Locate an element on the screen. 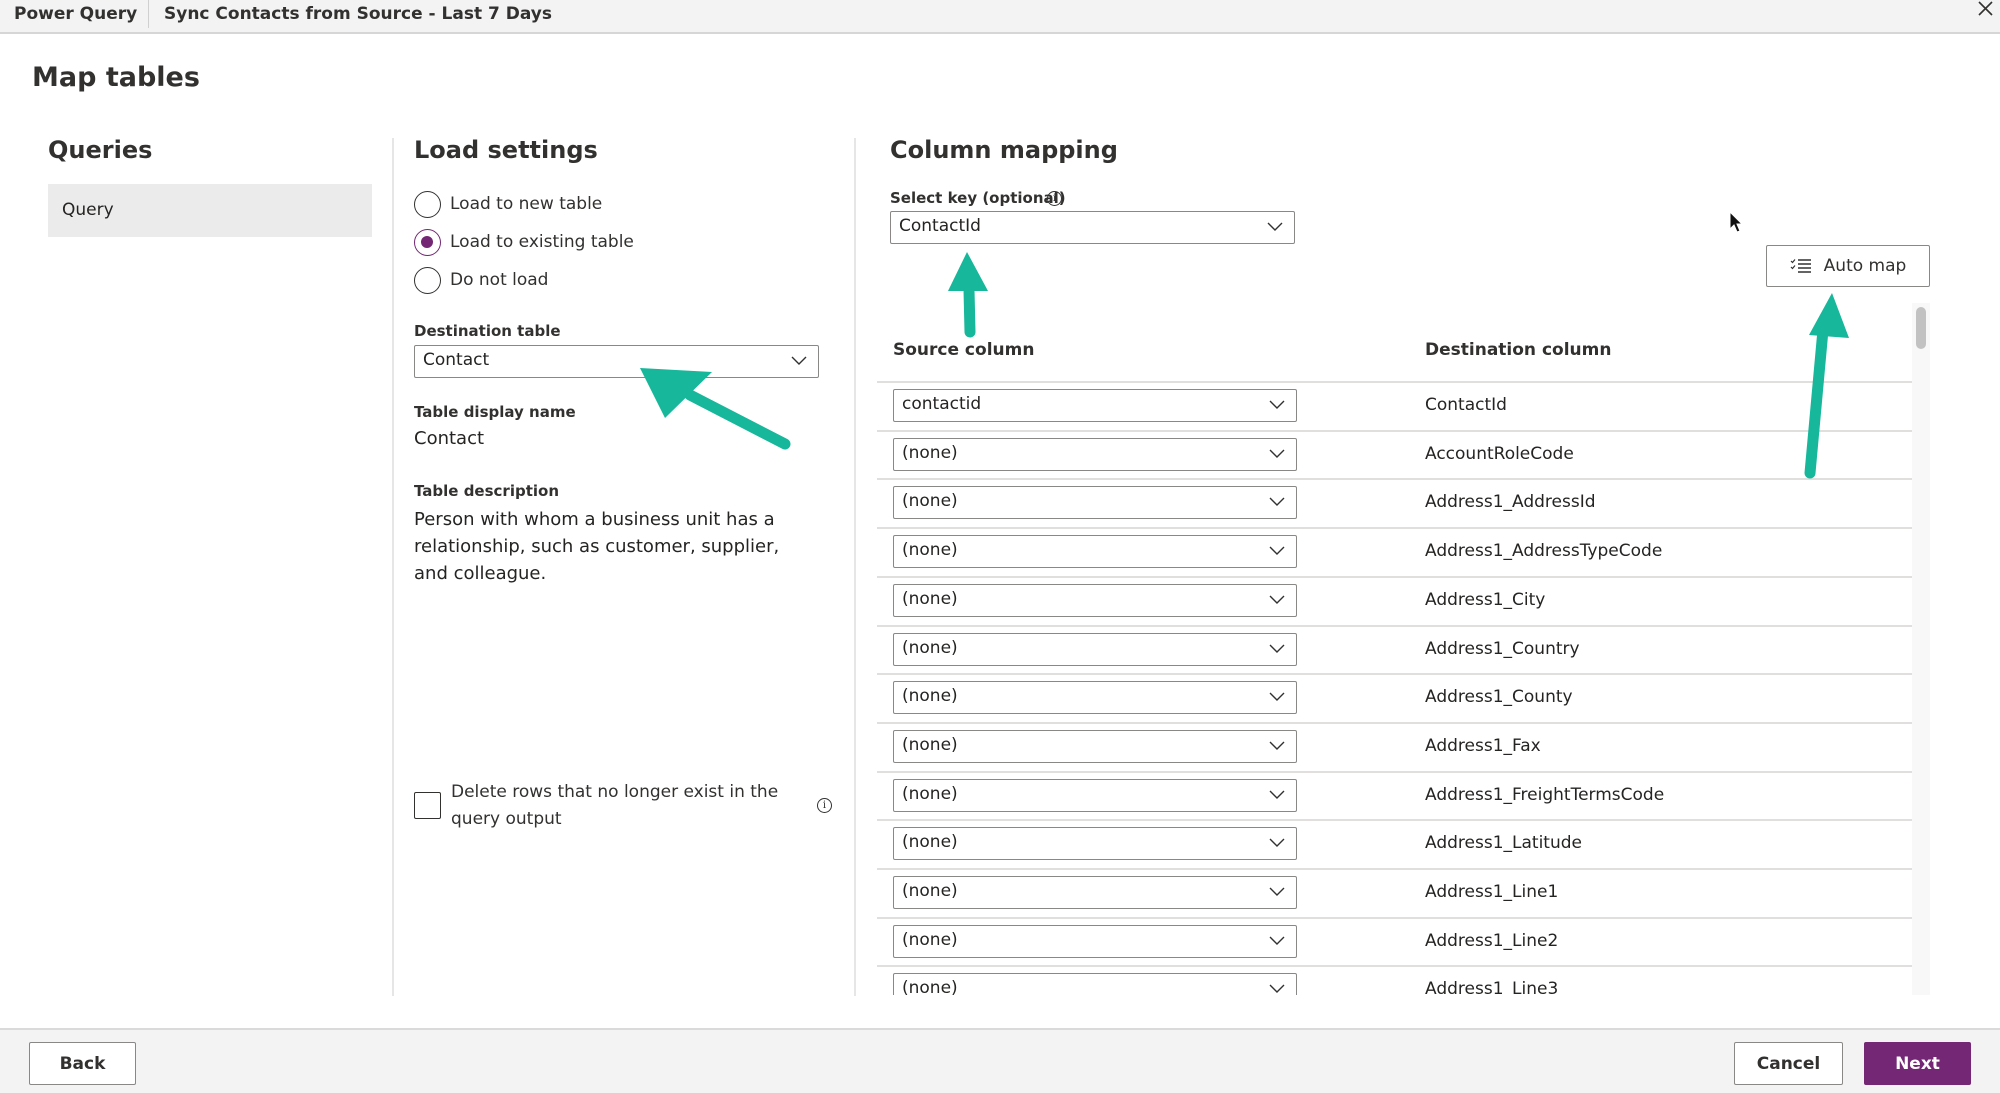 This screenshot has height=1093, width=2000. next-button: Next is located at coordinates (1917, 1063).